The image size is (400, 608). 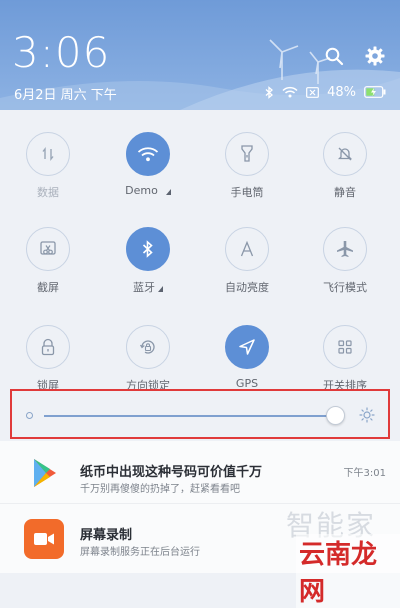 What do you see at coordinates (48, 192) in the screenshot?
I see `toggle-label: 数据` at bounding box center [48, 192].